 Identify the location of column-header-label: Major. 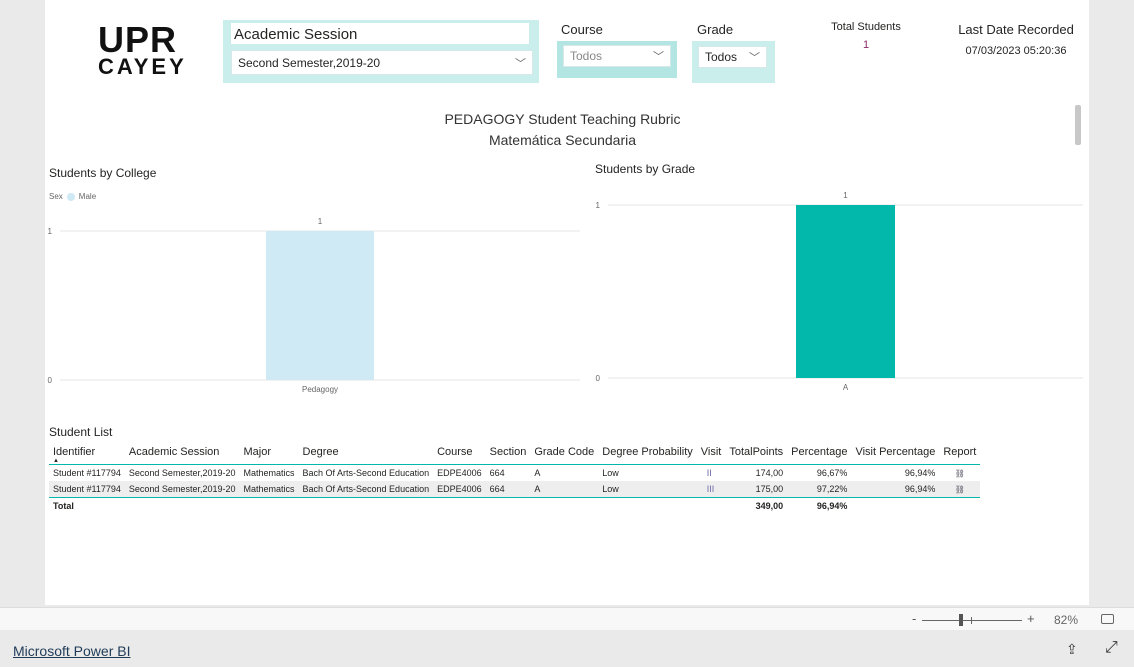
(257, 452).